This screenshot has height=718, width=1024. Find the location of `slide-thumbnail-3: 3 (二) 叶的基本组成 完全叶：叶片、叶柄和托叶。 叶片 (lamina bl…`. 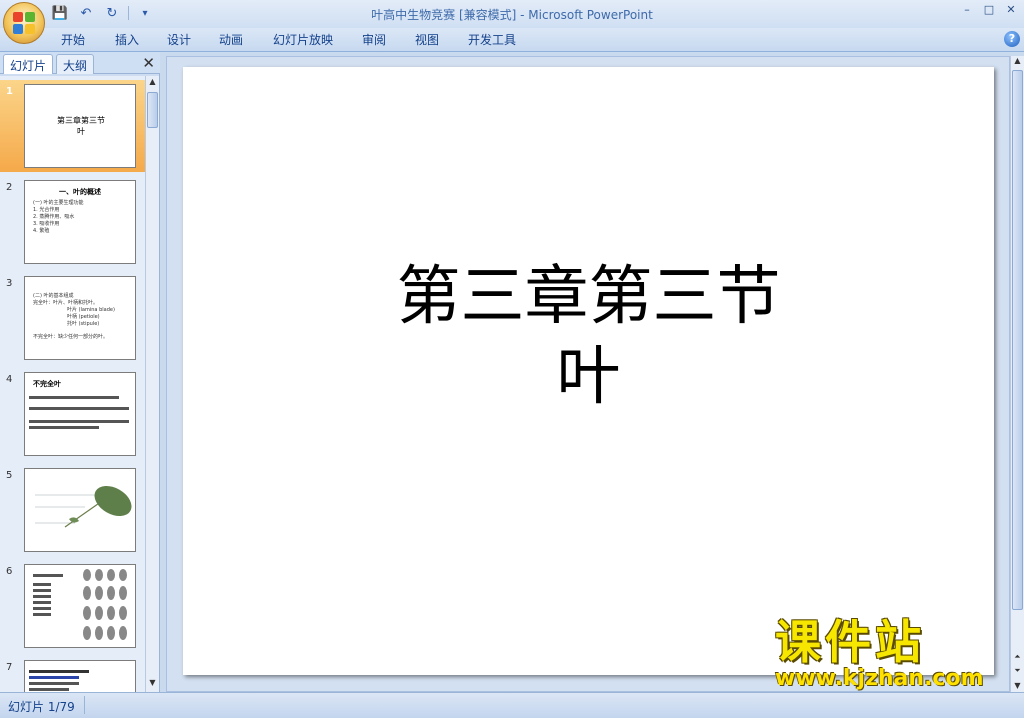

slide-thumbnail-3: 3 (二) 叶的基本组成 完全叶：叶片、叶柄和托叶。 叶片 (lamina bl… is located at coordinates (73, 318).